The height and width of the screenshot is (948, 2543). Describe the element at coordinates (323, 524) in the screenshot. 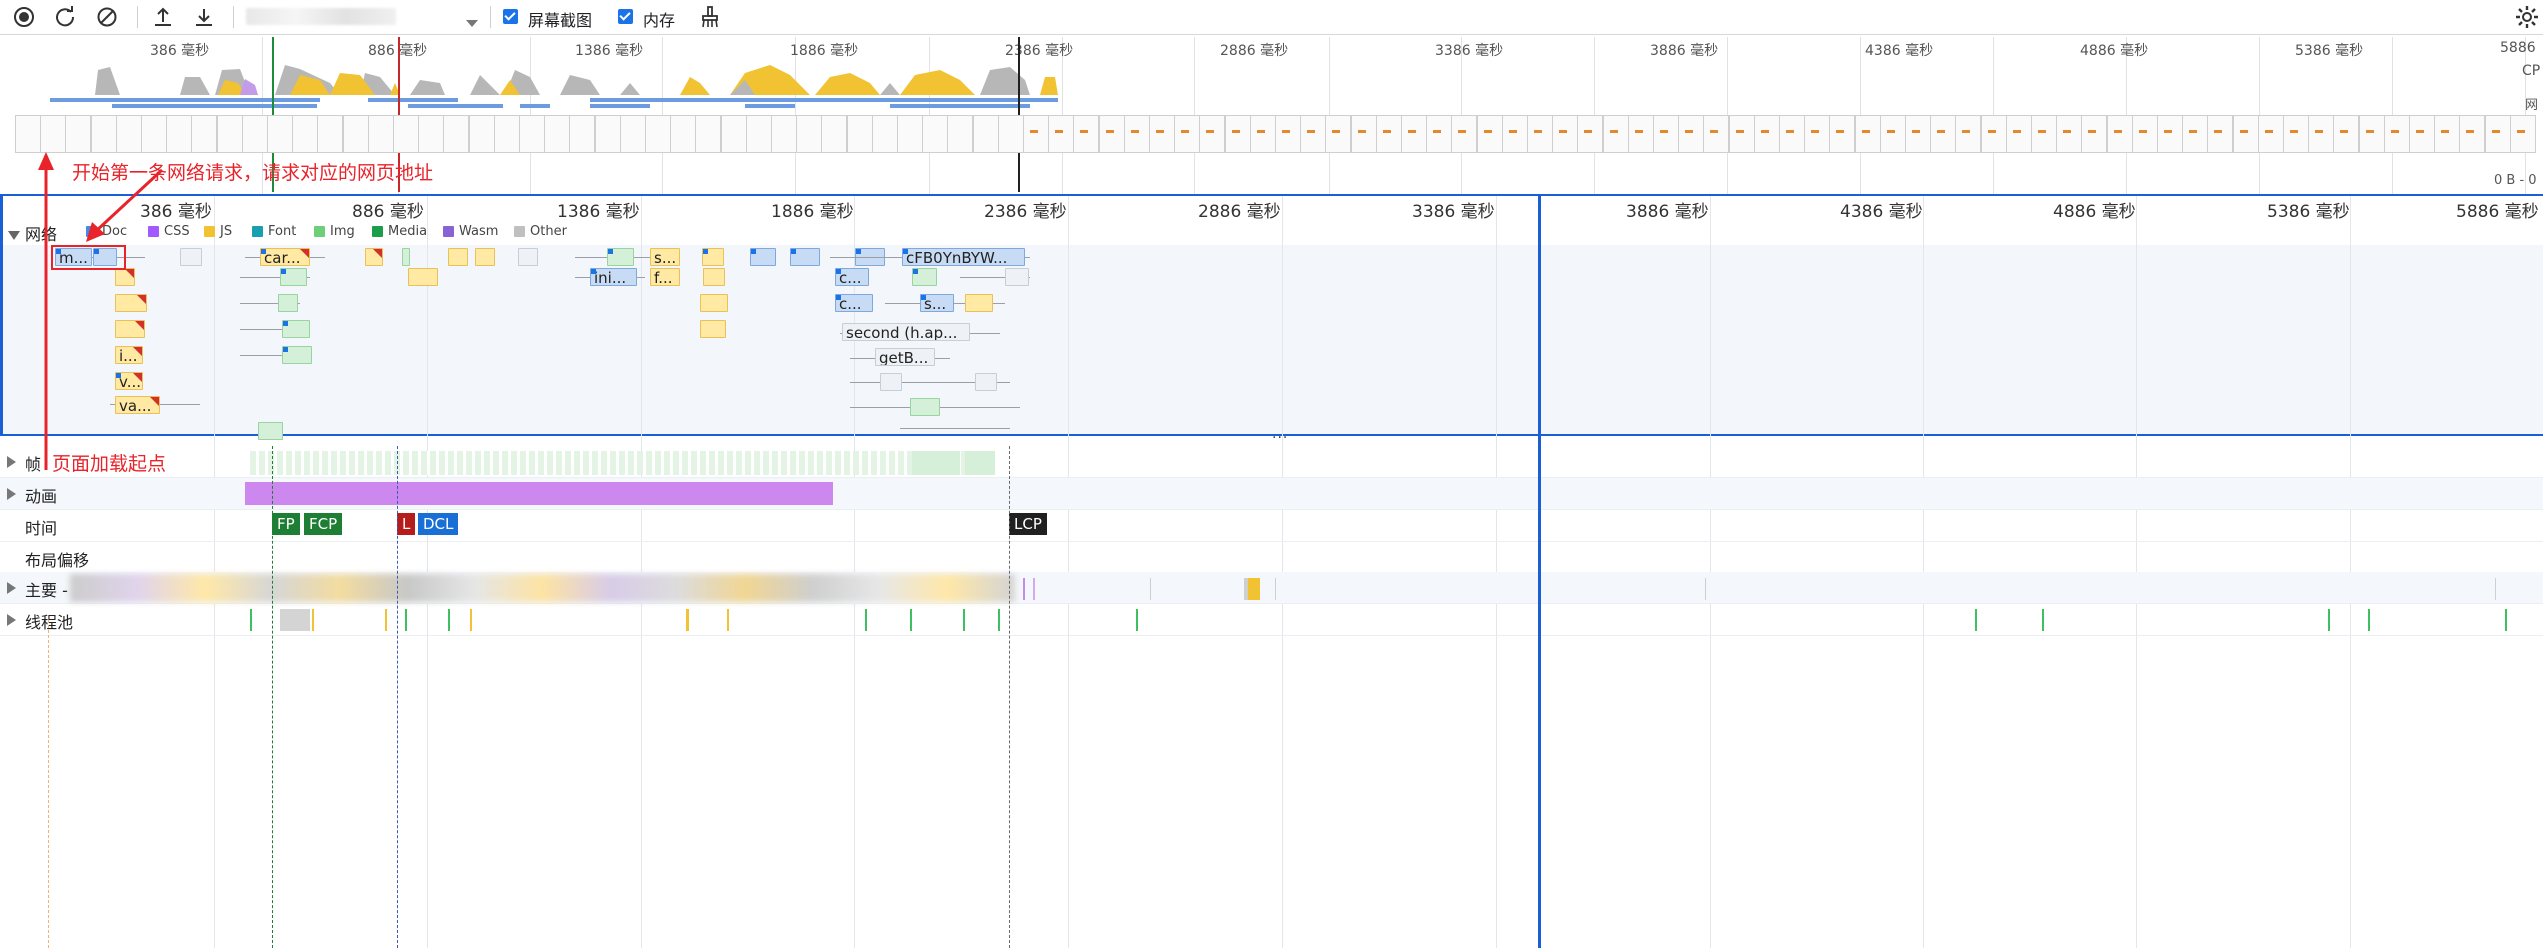

I see `fcp-marker: FCP` at that location.